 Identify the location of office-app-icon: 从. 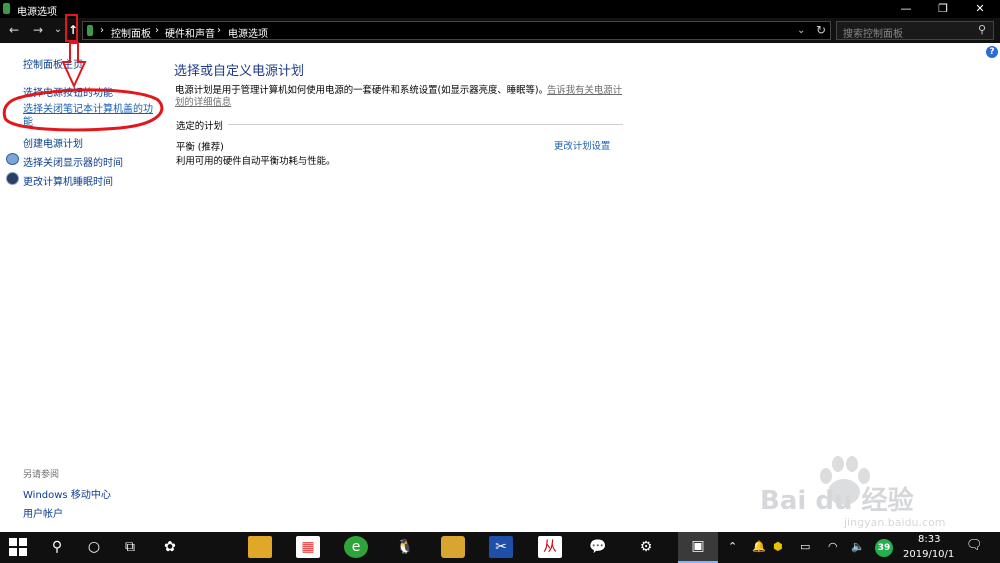
(550, 547).